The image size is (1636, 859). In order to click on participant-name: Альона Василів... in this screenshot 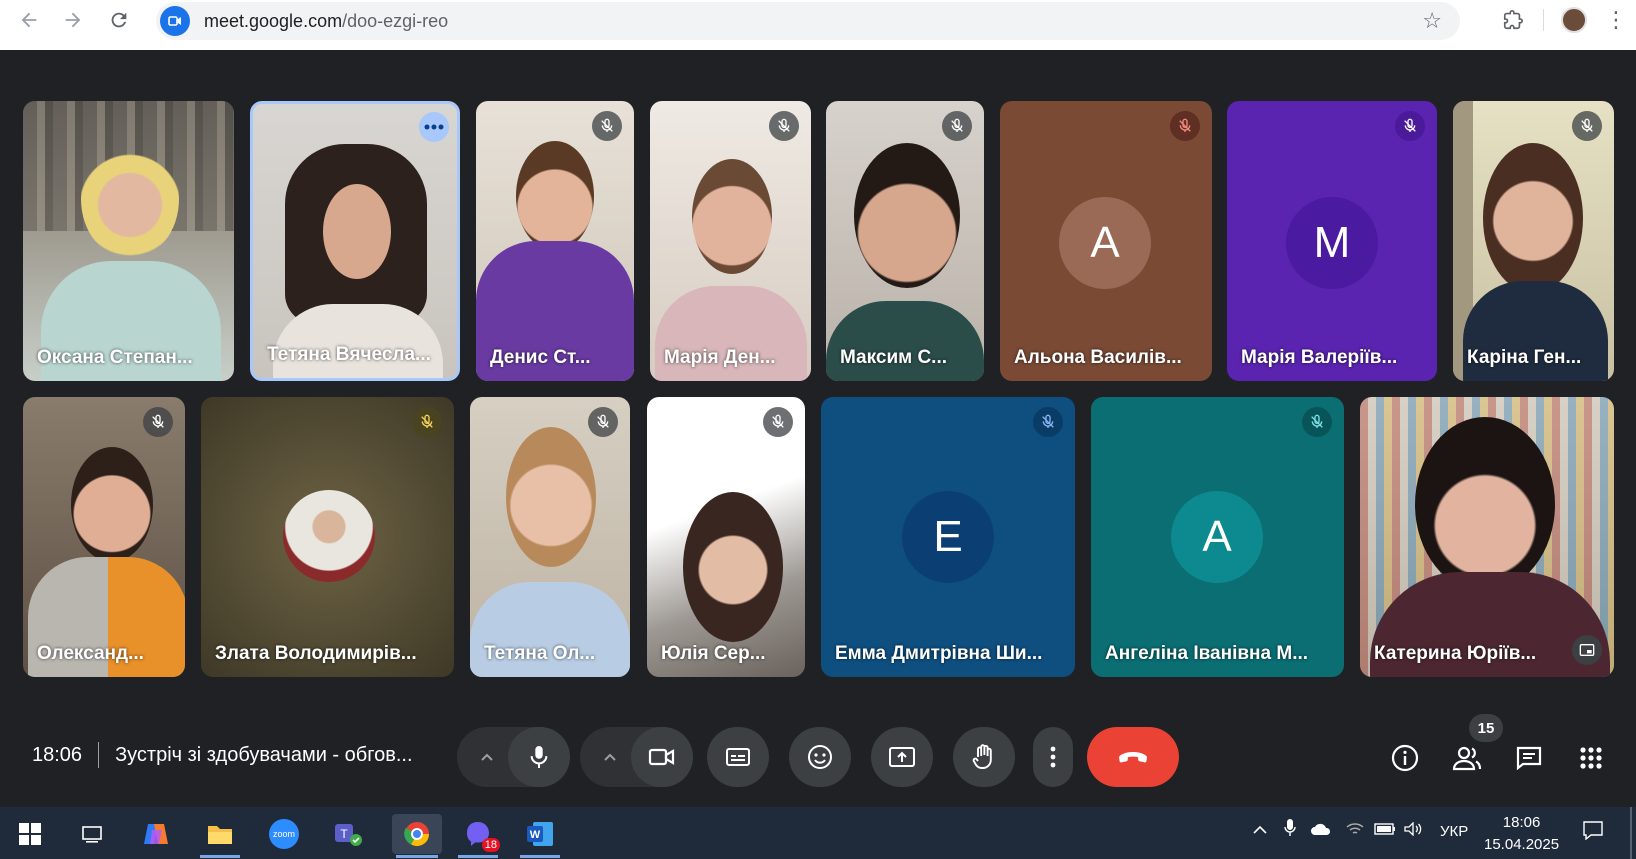, I will do `click(1098, 357)`.